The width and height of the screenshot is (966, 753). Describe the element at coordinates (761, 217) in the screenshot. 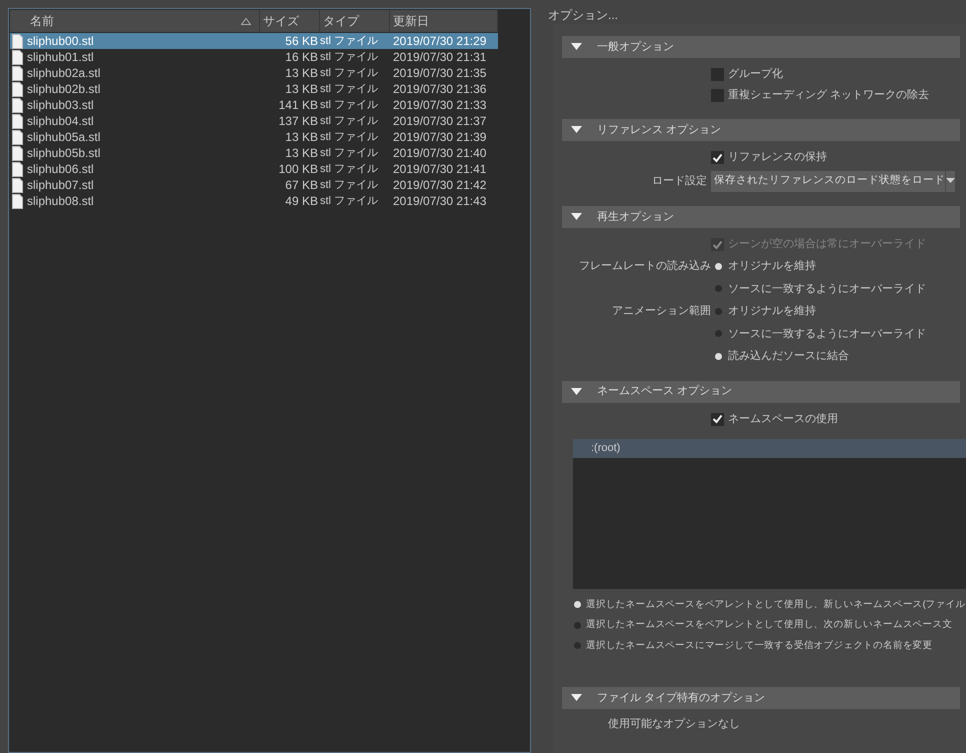

I see `section-header: 再生オプション` at that location.